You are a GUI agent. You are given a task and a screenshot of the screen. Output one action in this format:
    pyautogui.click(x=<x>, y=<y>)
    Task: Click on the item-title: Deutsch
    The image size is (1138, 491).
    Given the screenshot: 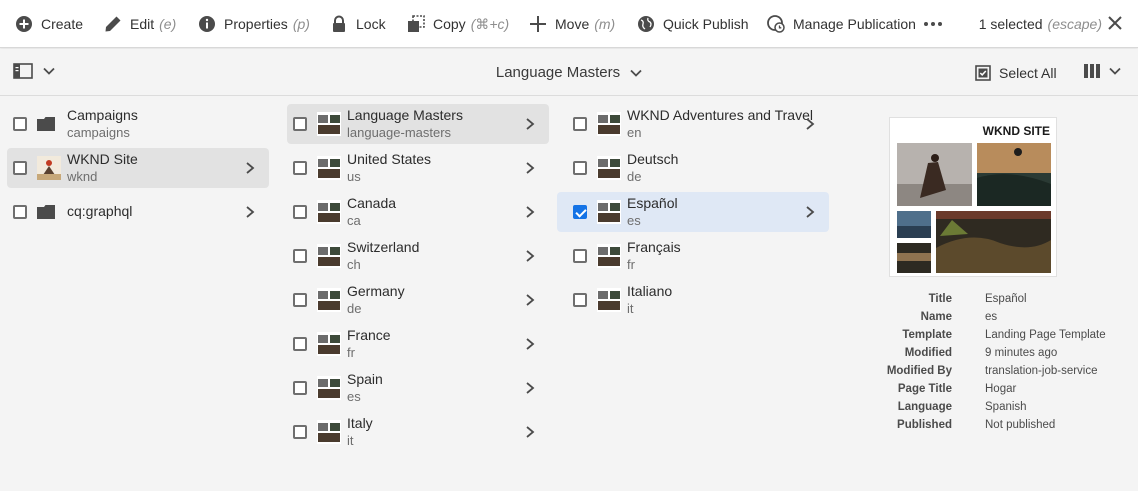 What is the action you would take?
    pyautogui.click(x=653, y=159)
    